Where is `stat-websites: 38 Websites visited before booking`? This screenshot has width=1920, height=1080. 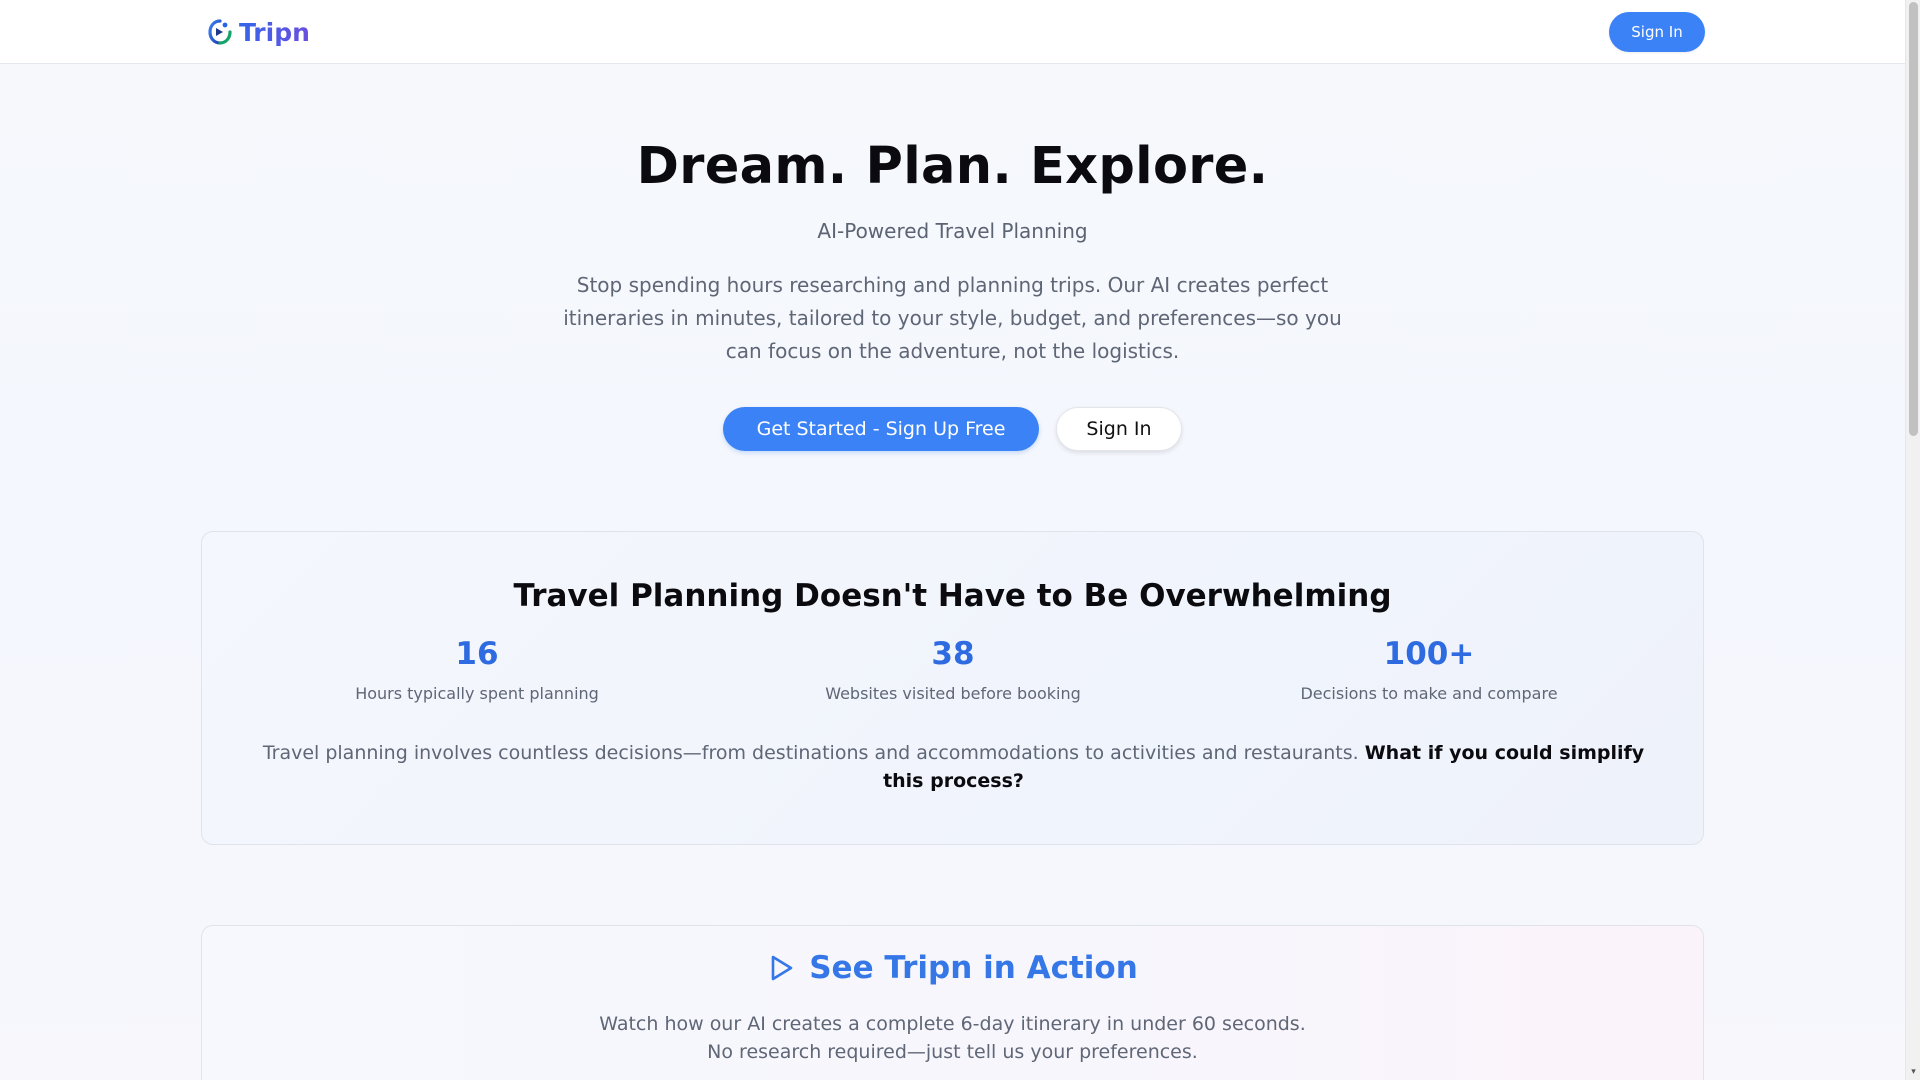 stat-websites: 38 Websites visited before booking is located at coordinates (953, 669).